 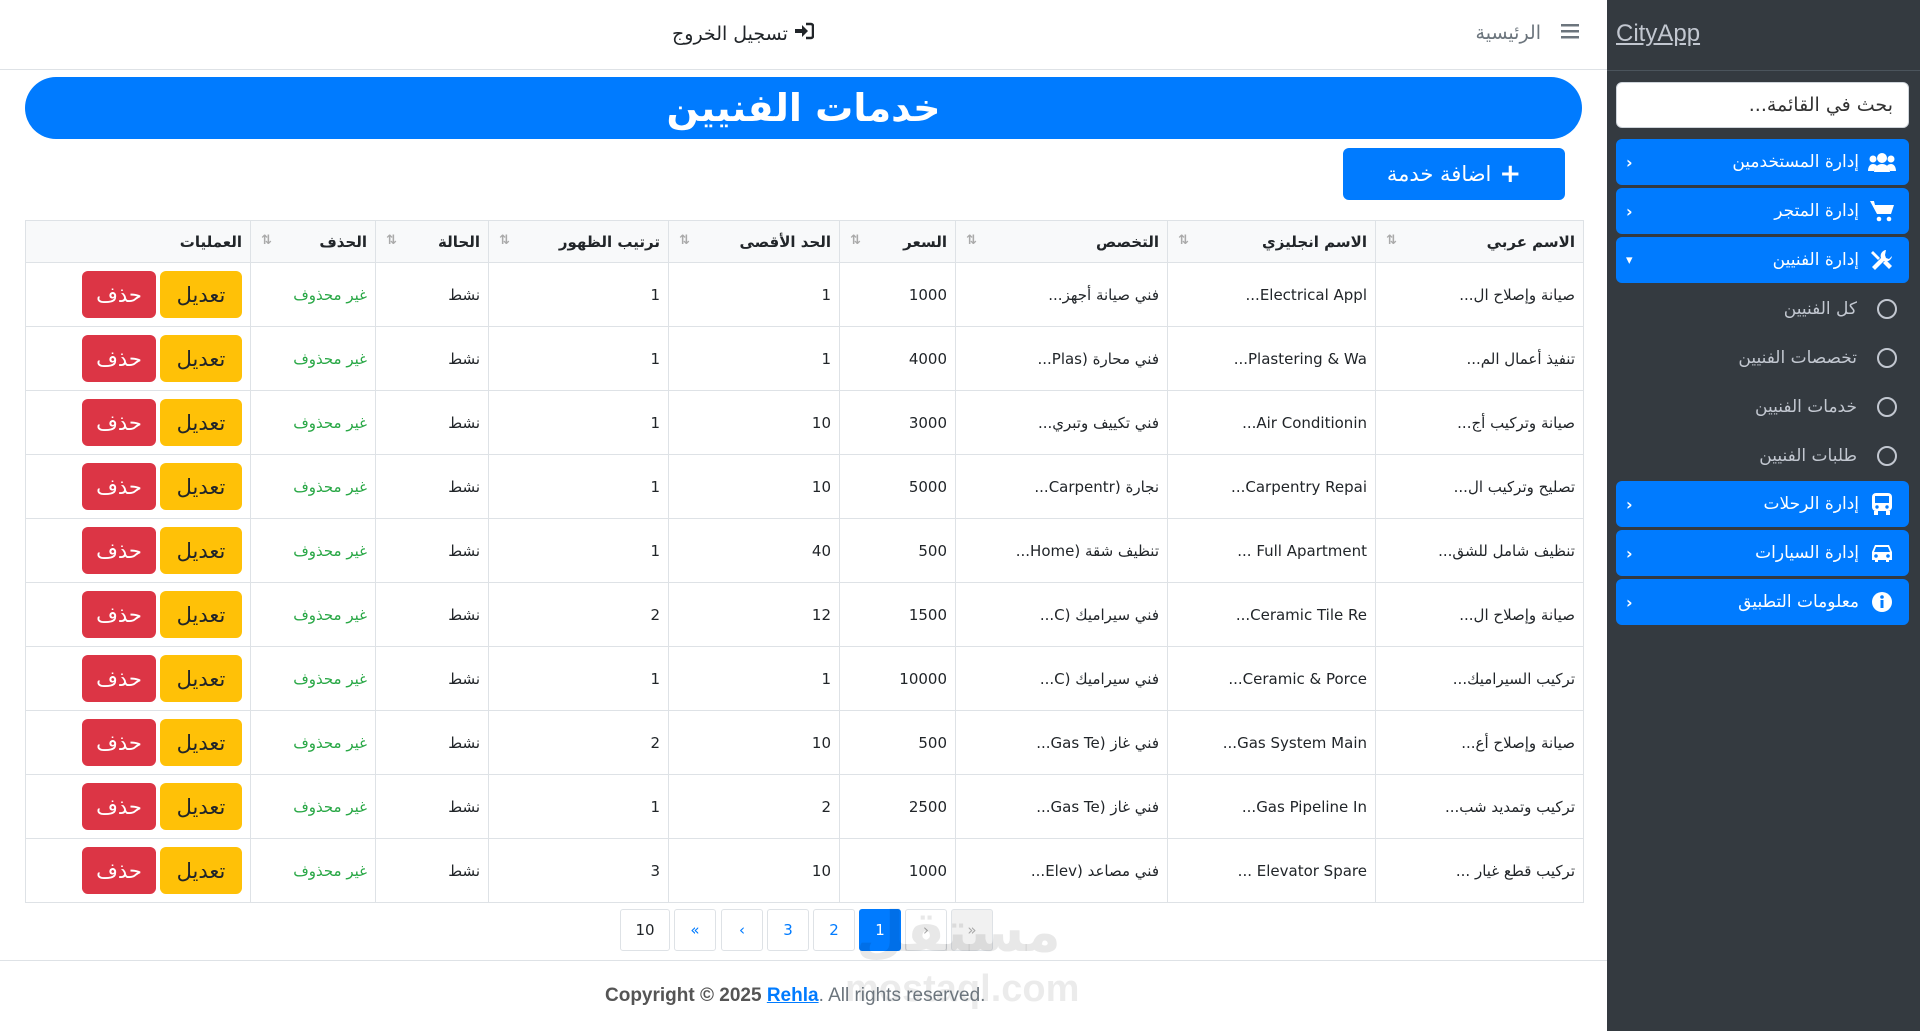 What do you see at coordinates (432, 614) in the screenshot?
I see `table-cell: نشط` at bounding box center [432, 614].